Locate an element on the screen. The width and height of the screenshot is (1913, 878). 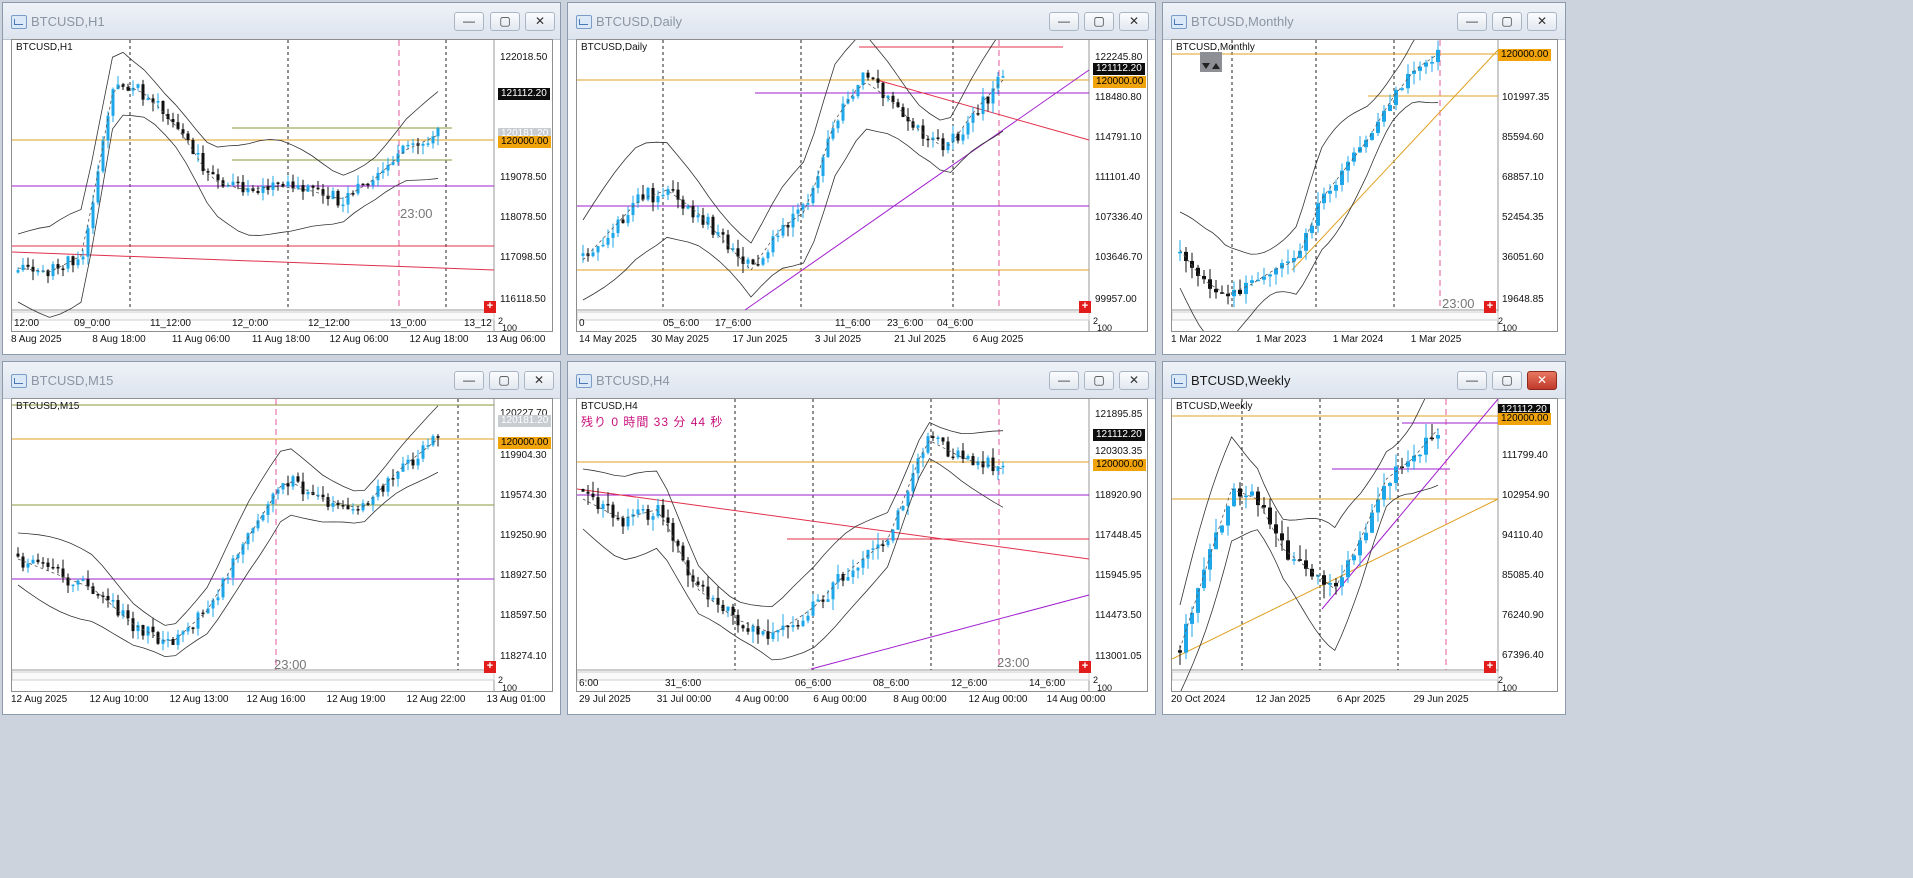
one-click-trading-panel is located at coordinates (1211, 62).